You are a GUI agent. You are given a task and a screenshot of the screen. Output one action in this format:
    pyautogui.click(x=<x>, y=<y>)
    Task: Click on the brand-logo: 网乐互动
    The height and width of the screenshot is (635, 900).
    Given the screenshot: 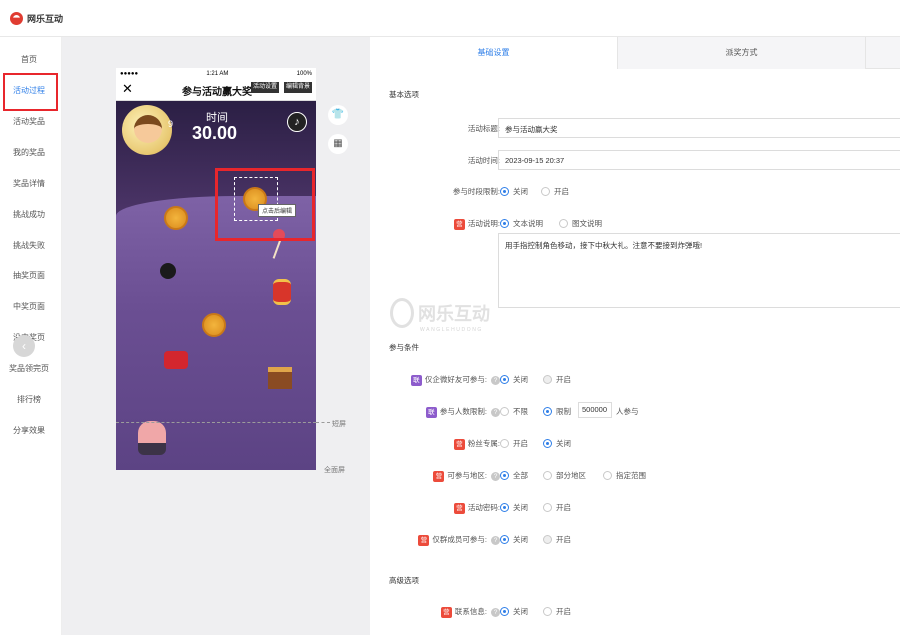 What is the action you would take?
    pyautogui.click(x=36, y=18)
    